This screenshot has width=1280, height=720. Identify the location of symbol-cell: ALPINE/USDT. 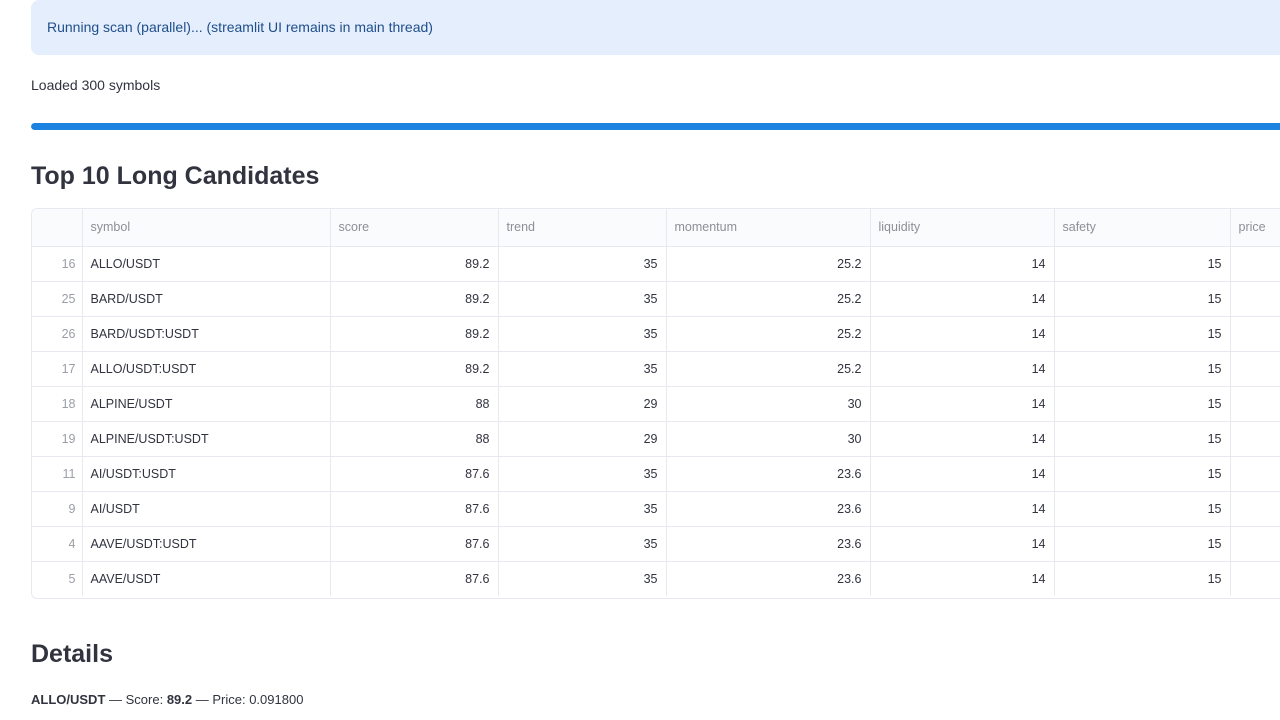
(206, 404).